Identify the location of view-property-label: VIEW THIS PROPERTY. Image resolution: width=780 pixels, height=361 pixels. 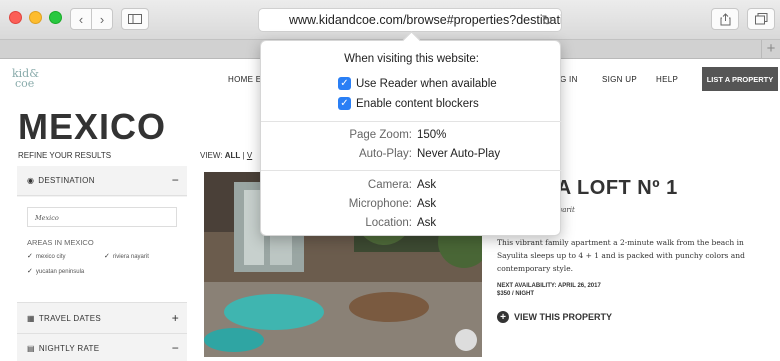
(563, 317).